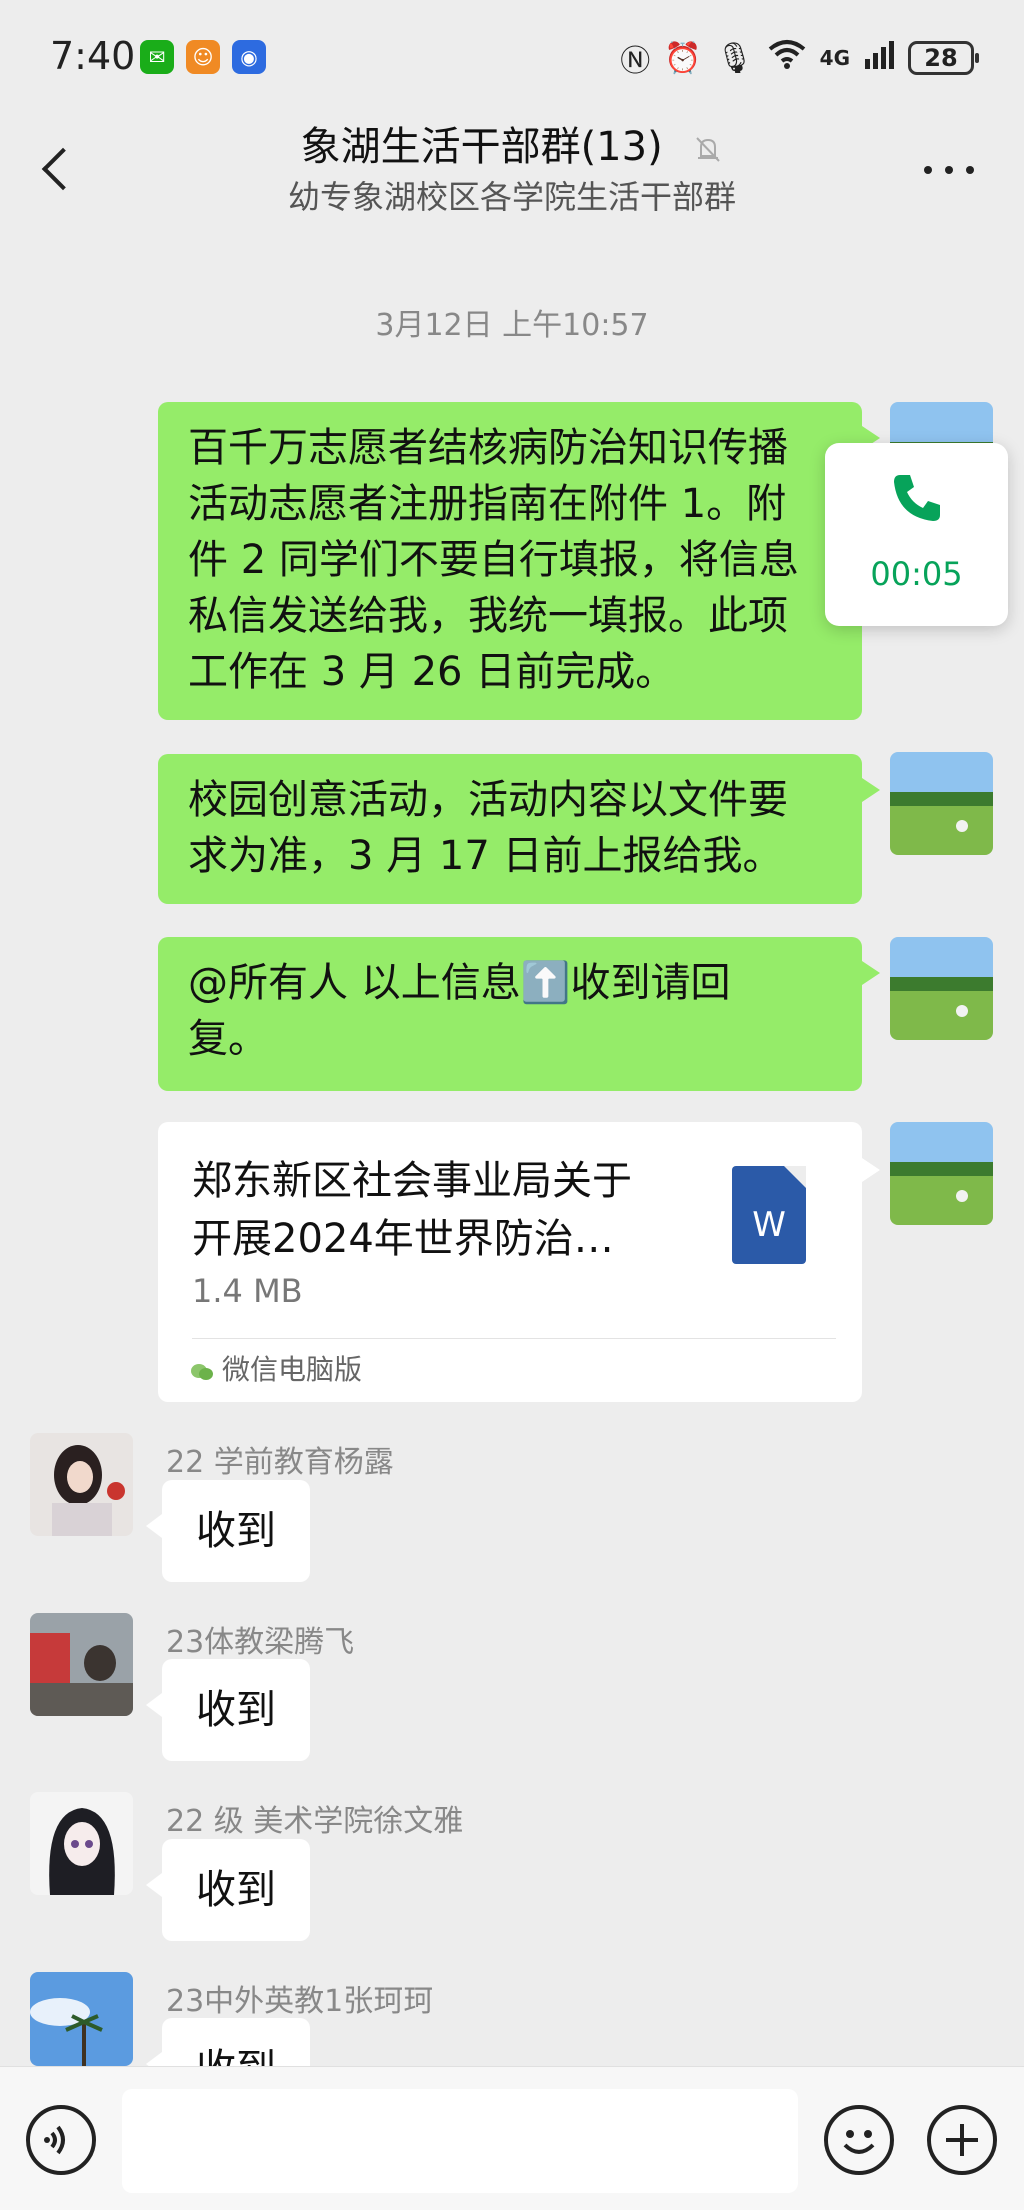 The height and width of the screenshot is (2210, 1024). What do you see at coordinates (834, 58) in the screenshot?
I see `network-label: 4G` at bounding box center [834, 58].